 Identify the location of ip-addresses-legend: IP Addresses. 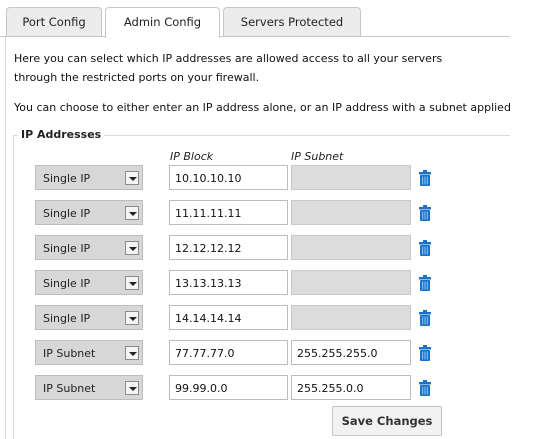
(61, 134).